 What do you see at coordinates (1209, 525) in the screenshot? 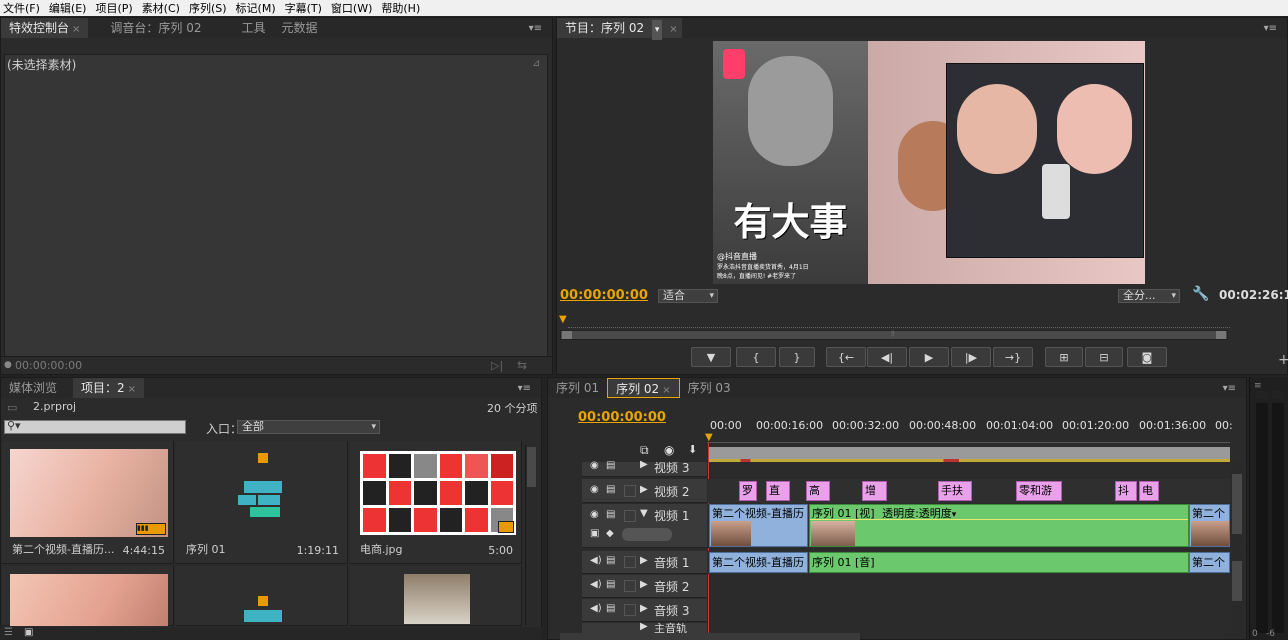
I see `timeline-clip-video: 第二个` at bounding box center [1209, 525].